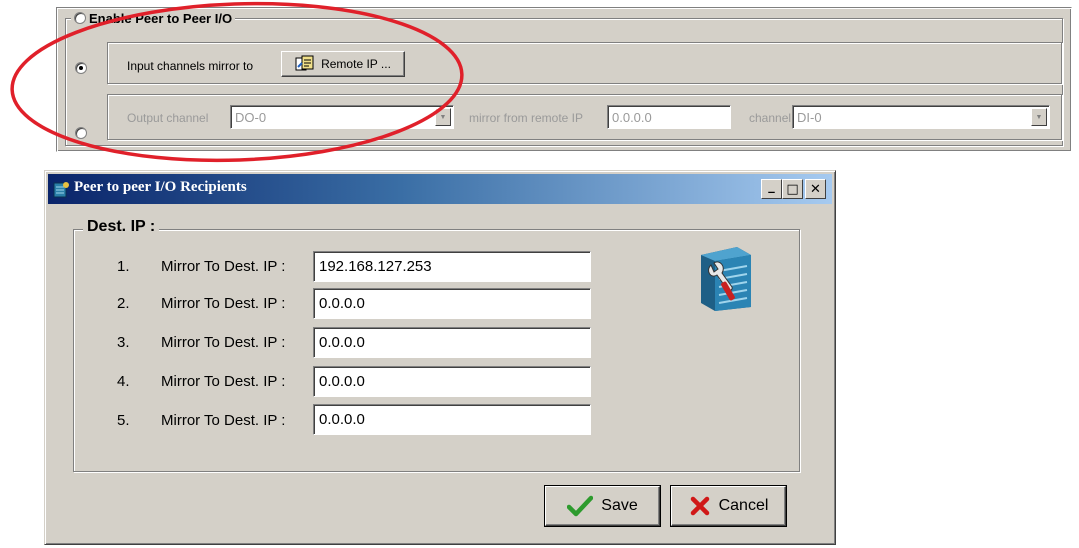  I want to click on row-number: 2., so click(123, 303).